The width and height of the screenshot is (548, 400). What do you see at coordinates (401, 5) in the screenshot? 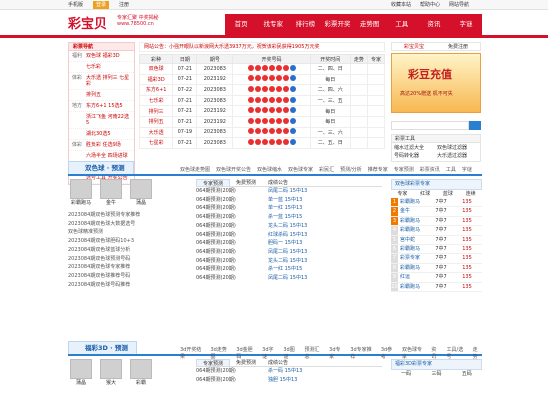
I see `favorite-link: 收藏本站` at bounding box center [401, 5].